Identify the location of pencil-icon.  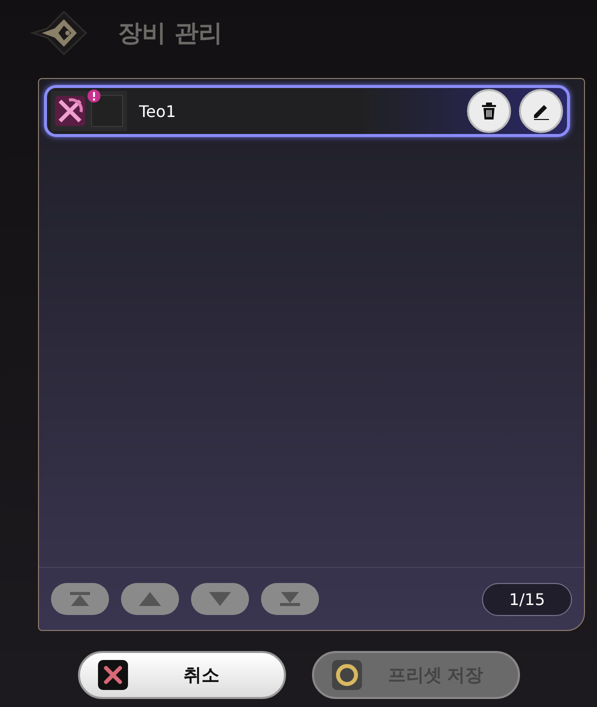
(541, 111).